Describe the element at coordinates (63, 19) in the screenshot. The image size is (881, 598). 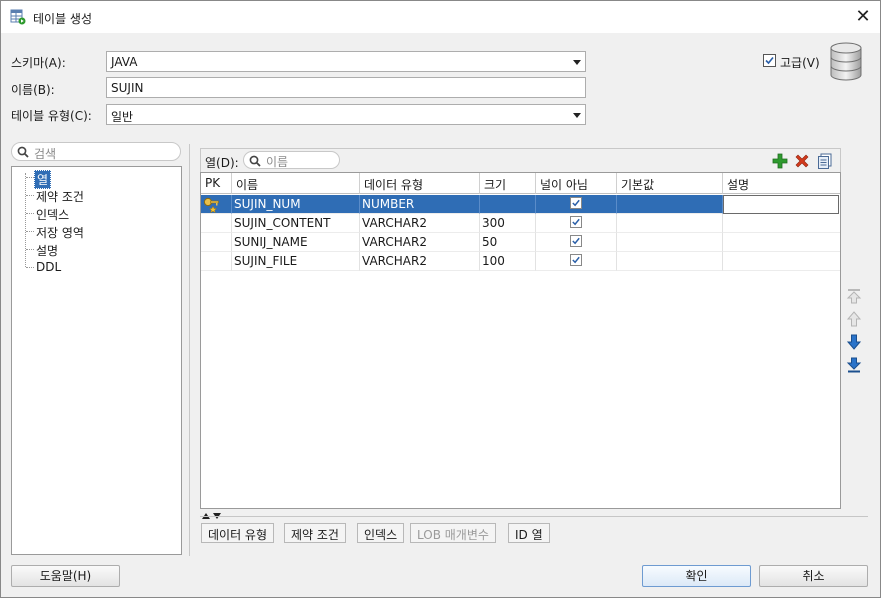
I see `dialog-title: 테이블 생성` at that location.